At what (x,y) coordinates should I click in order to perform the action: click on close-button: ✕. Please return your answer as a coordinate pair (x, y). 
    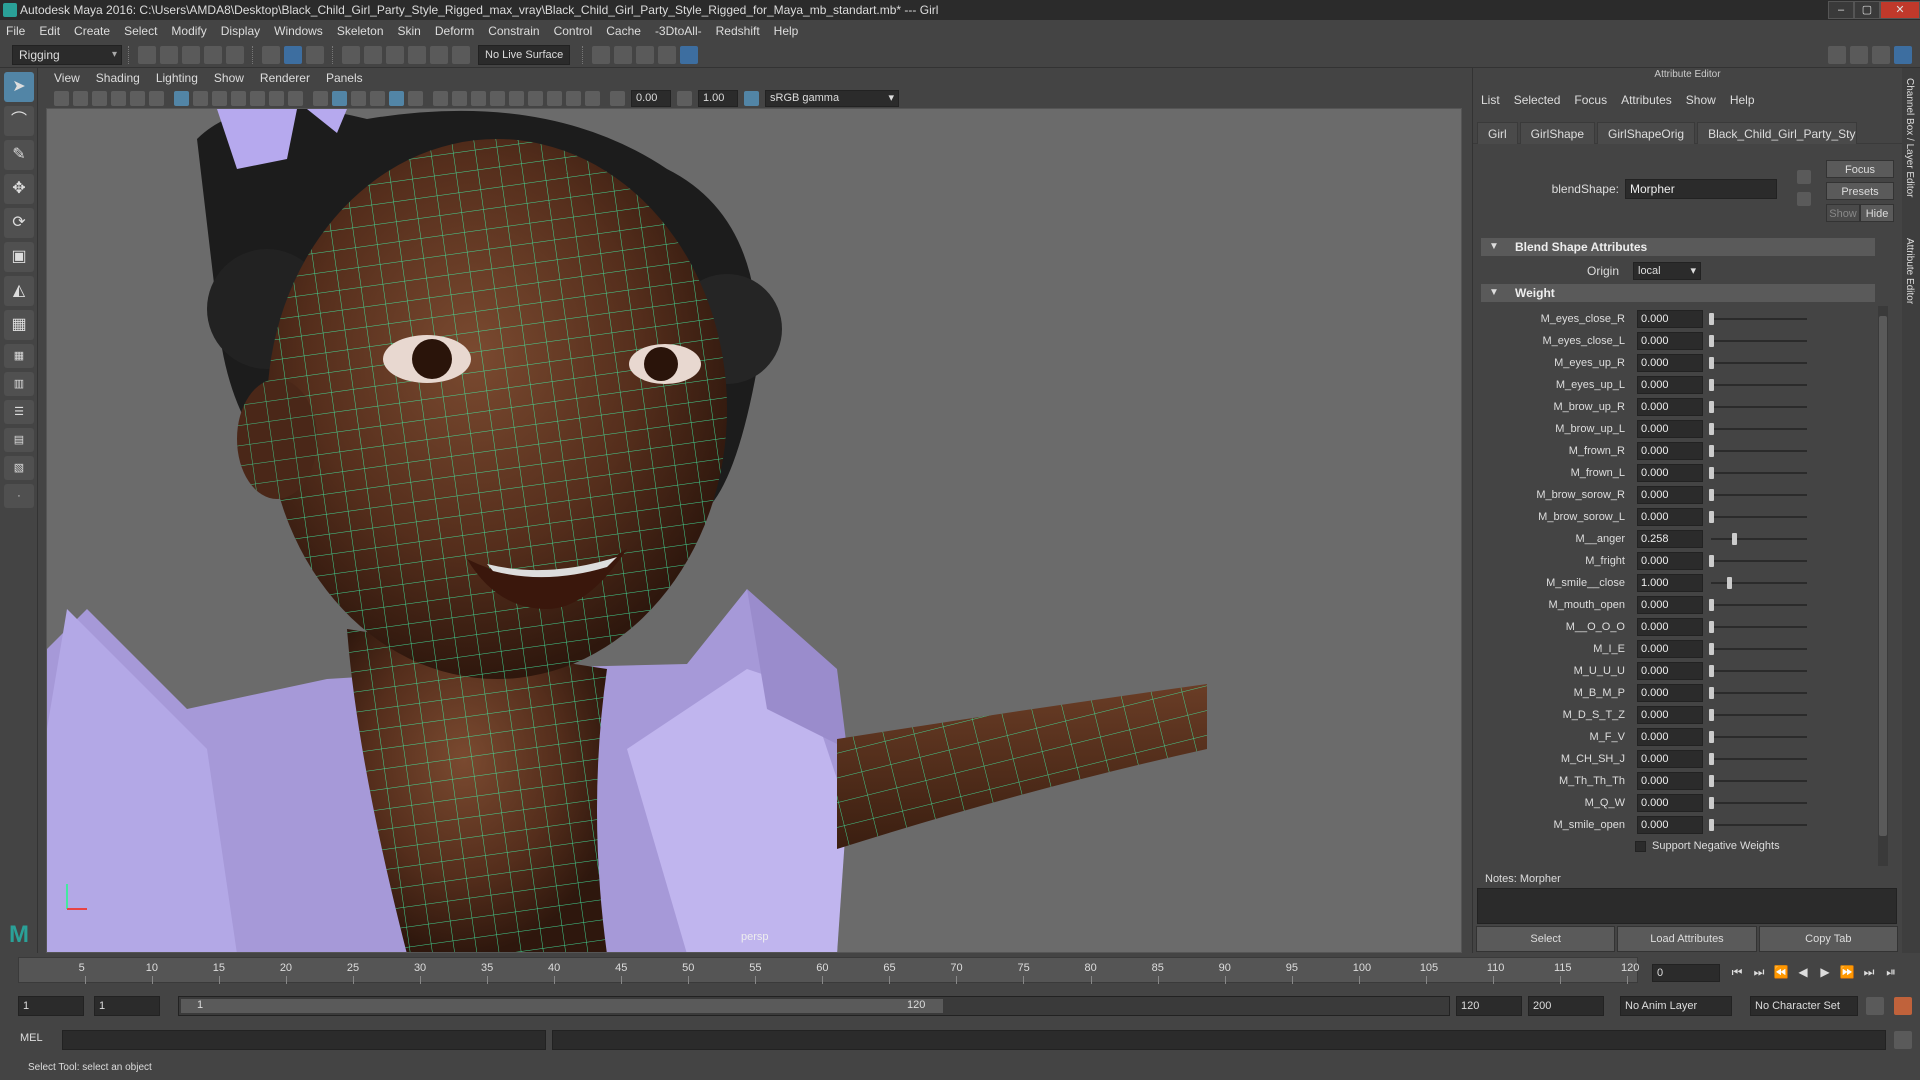
    Looking at the image, I should click on (1900, 10).